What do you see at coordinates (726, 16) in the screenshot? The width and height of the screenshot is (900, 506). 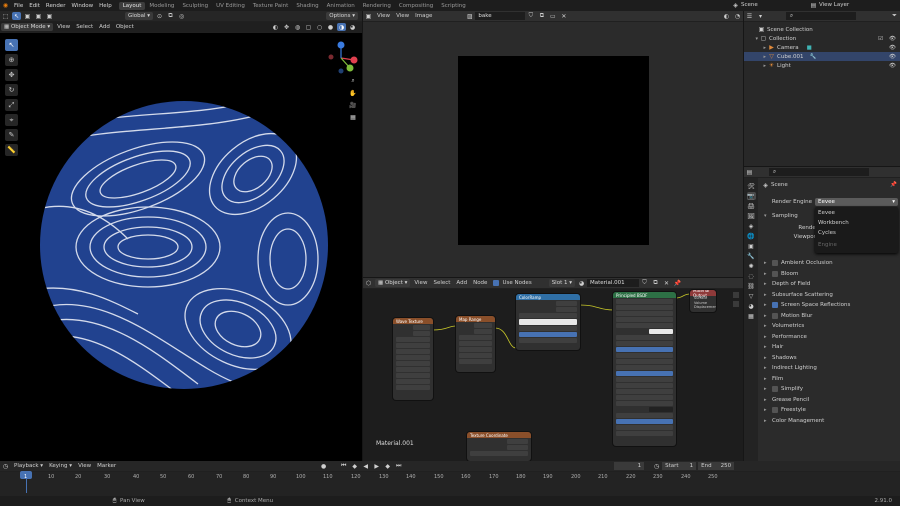 I see `image-display-icon: ◐` at bounding box center [726, 16].